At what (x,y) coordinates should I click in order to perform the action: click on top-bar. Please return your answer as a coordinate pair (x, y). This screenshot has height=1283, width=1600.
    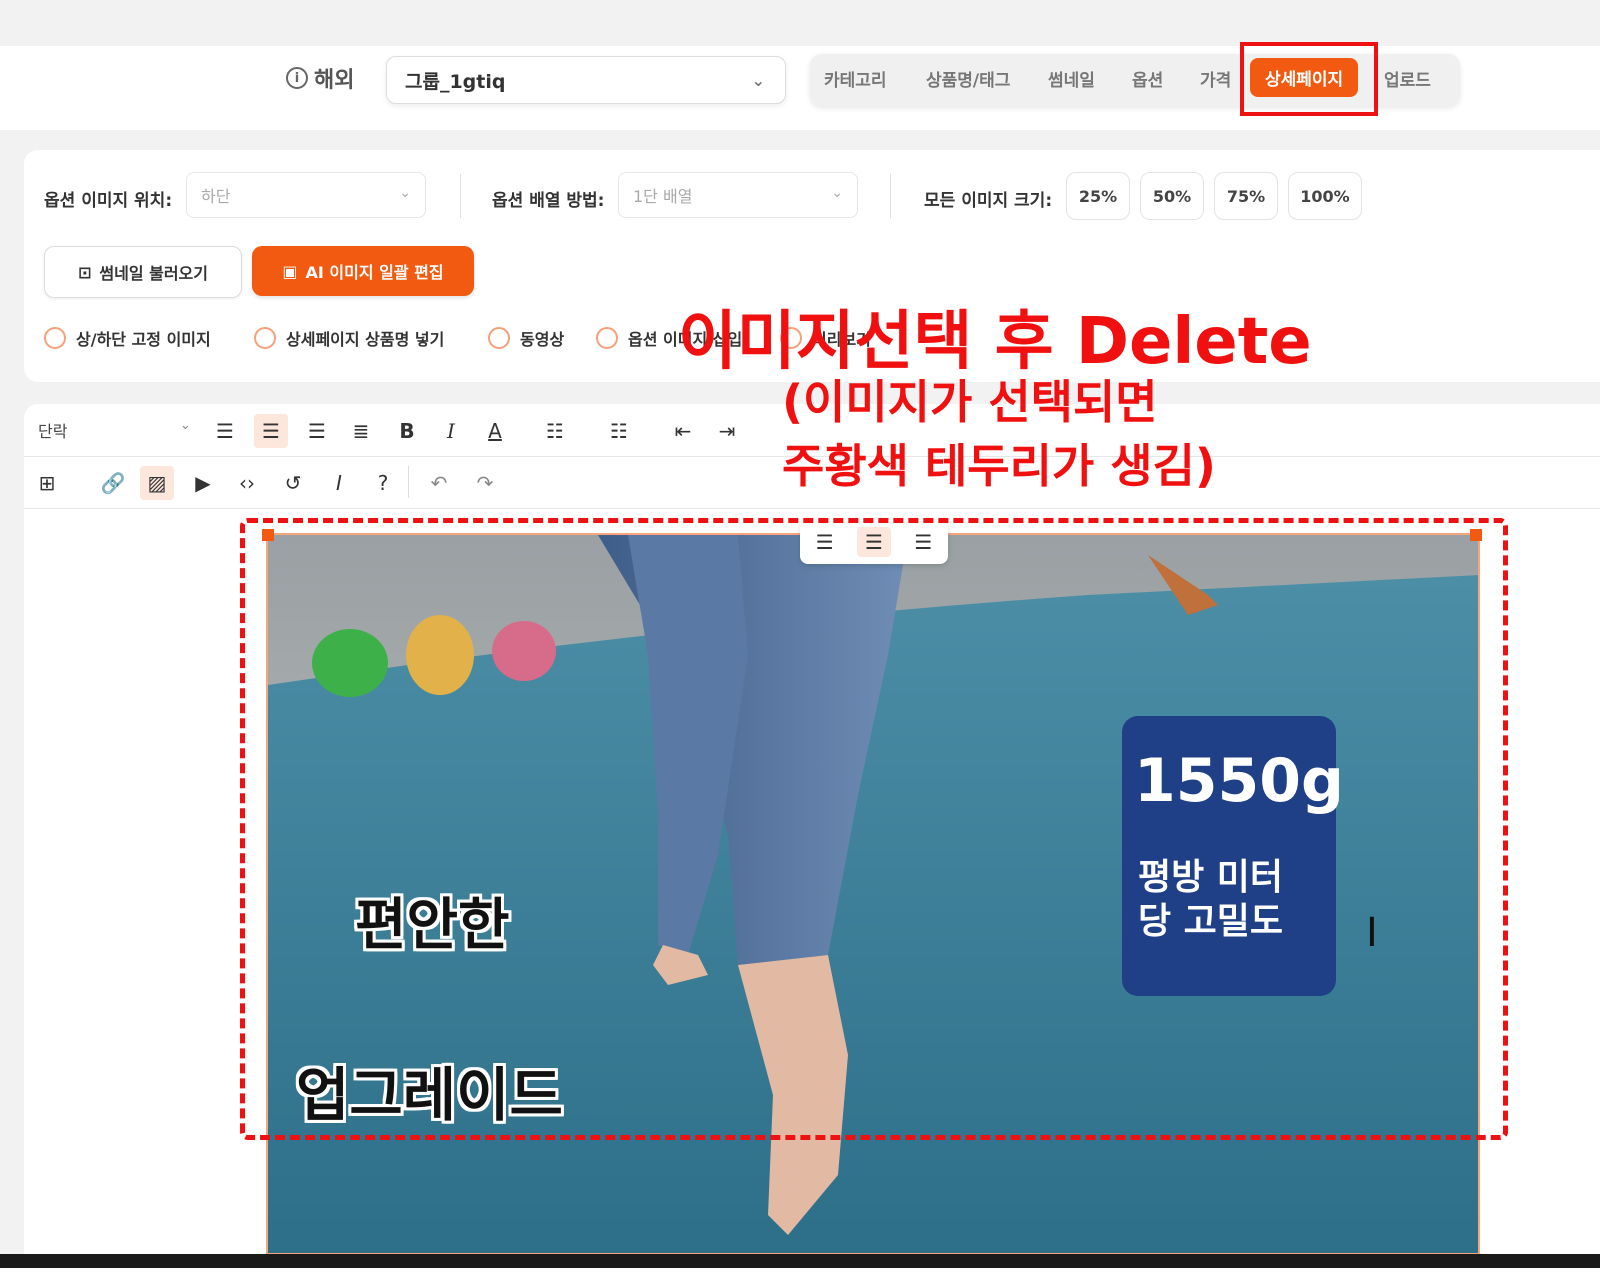
    Looking at the image, I should click on (800, 23).